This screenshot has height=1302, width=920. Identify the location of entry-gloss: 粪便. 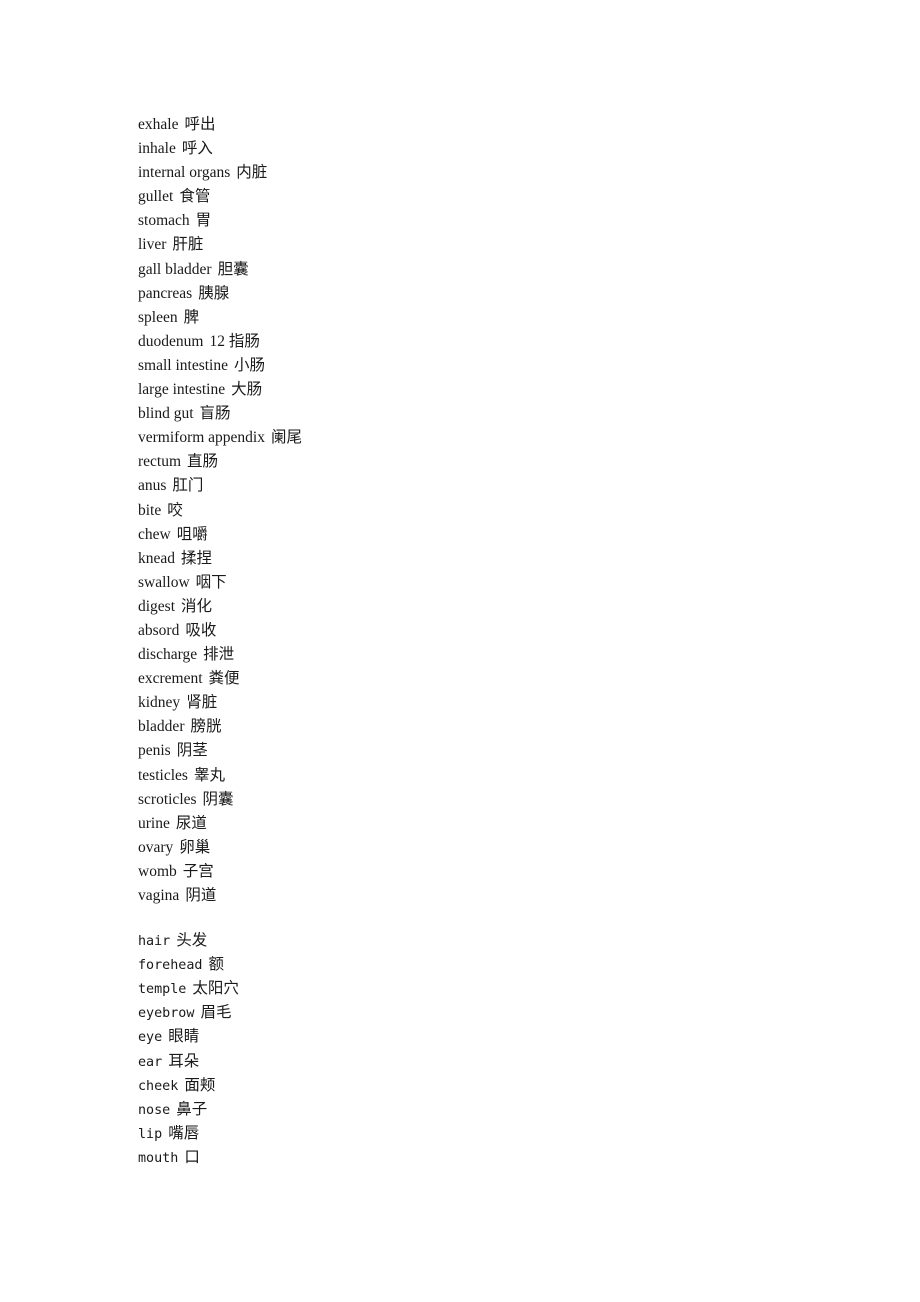
(224, 679).